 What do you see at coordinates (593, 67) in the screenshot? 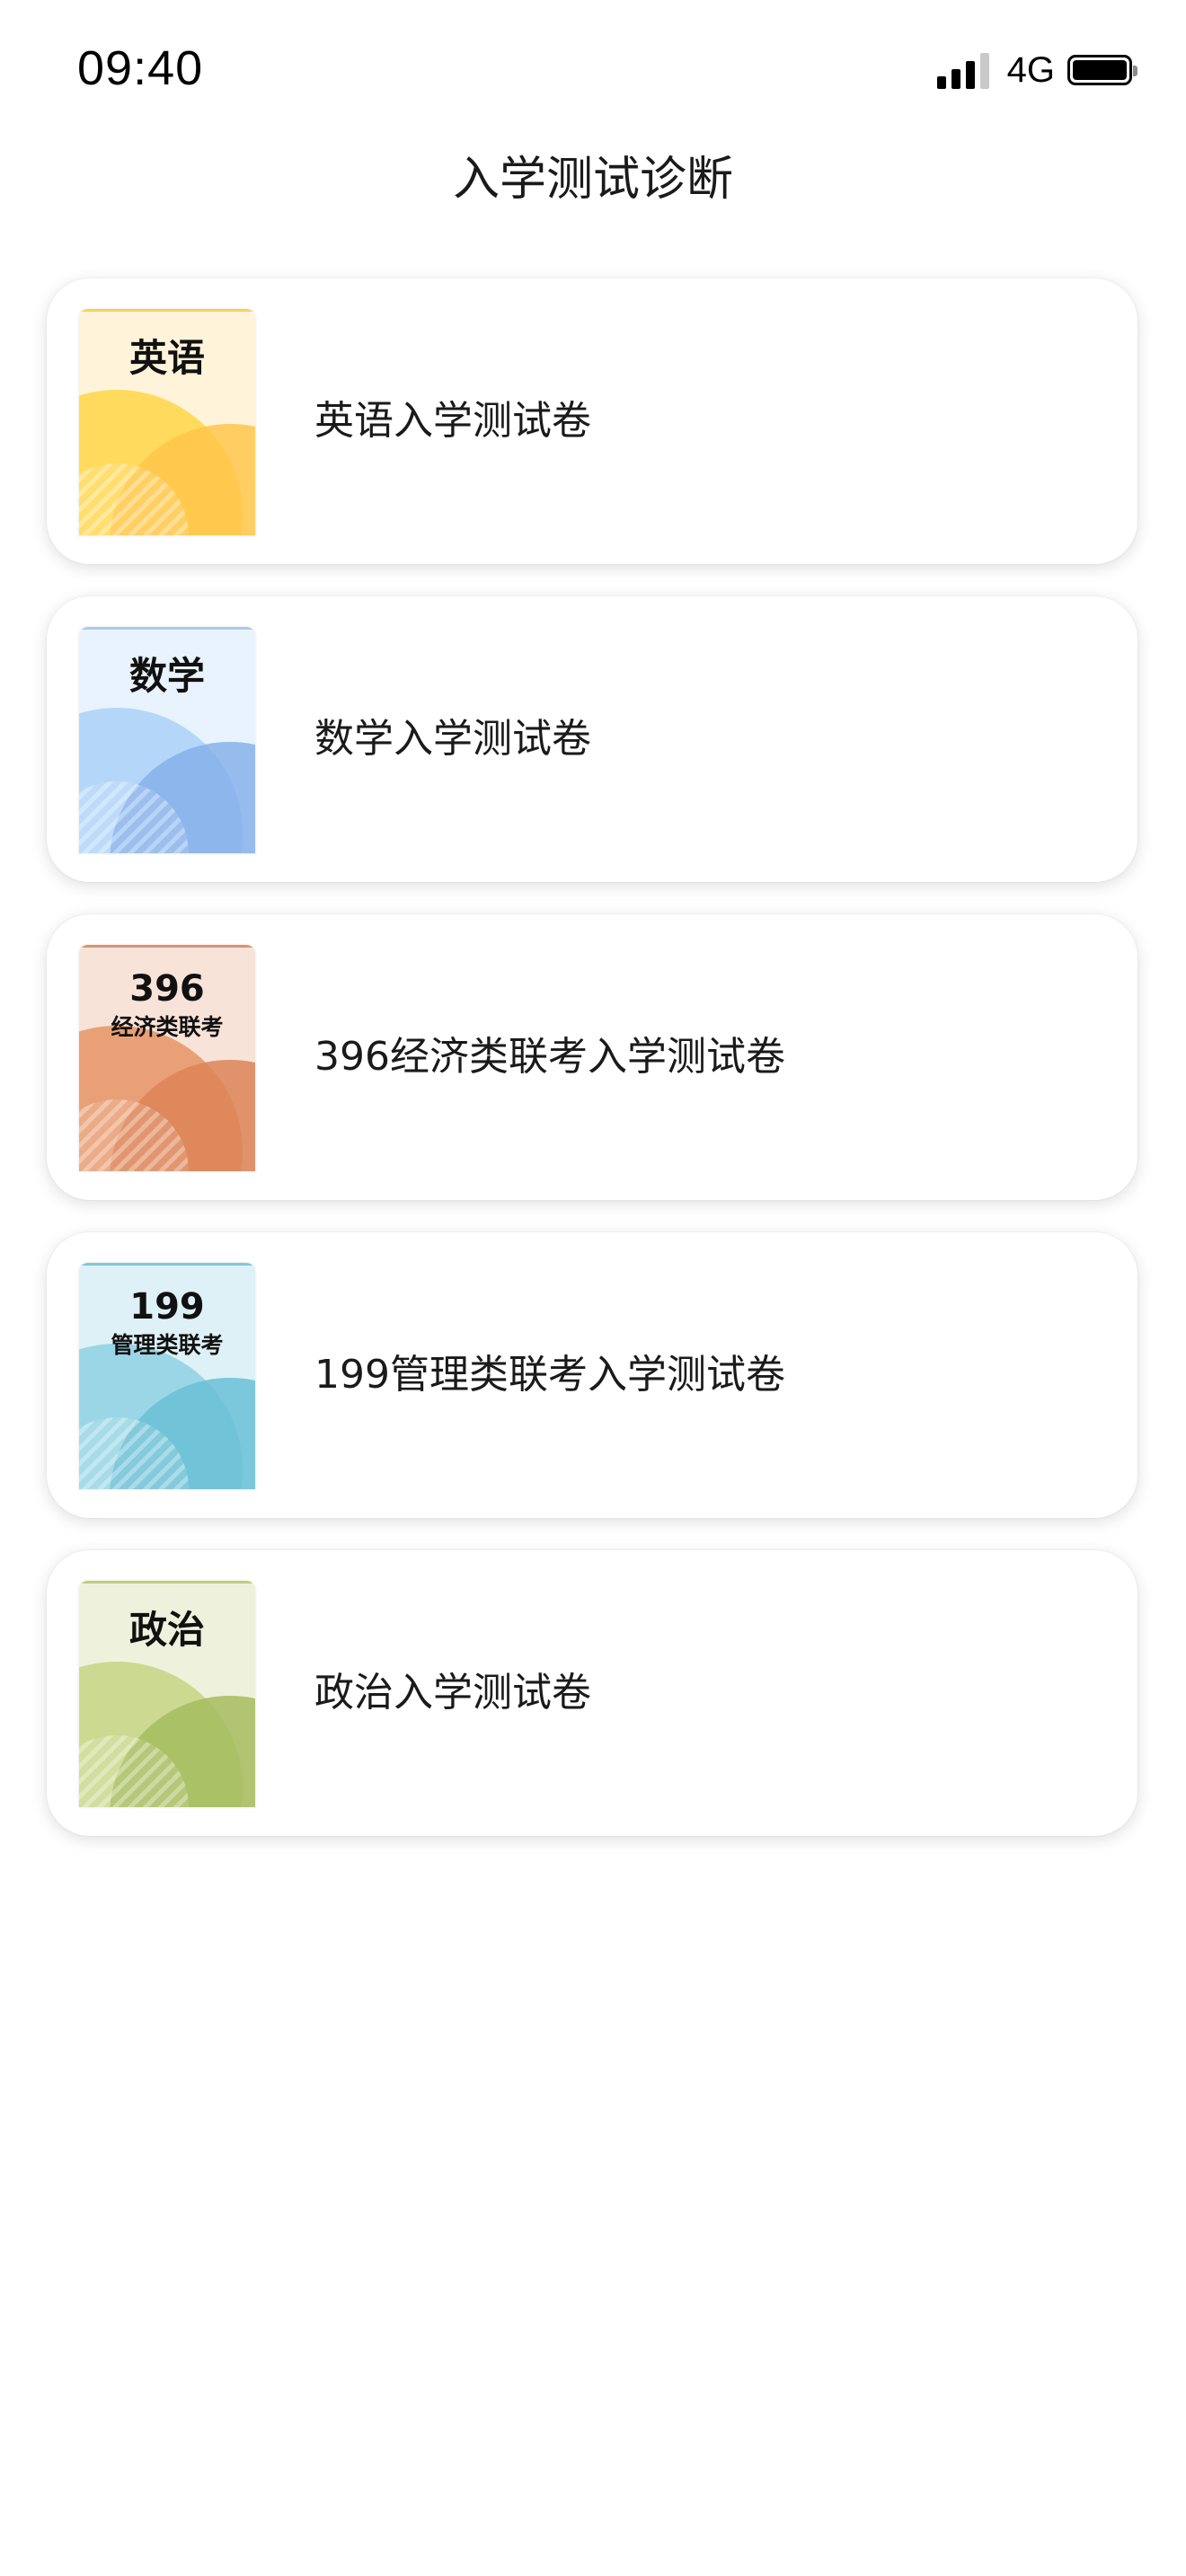
I see `status-bar: 09:40 4G` at bounding box center [593, 67].